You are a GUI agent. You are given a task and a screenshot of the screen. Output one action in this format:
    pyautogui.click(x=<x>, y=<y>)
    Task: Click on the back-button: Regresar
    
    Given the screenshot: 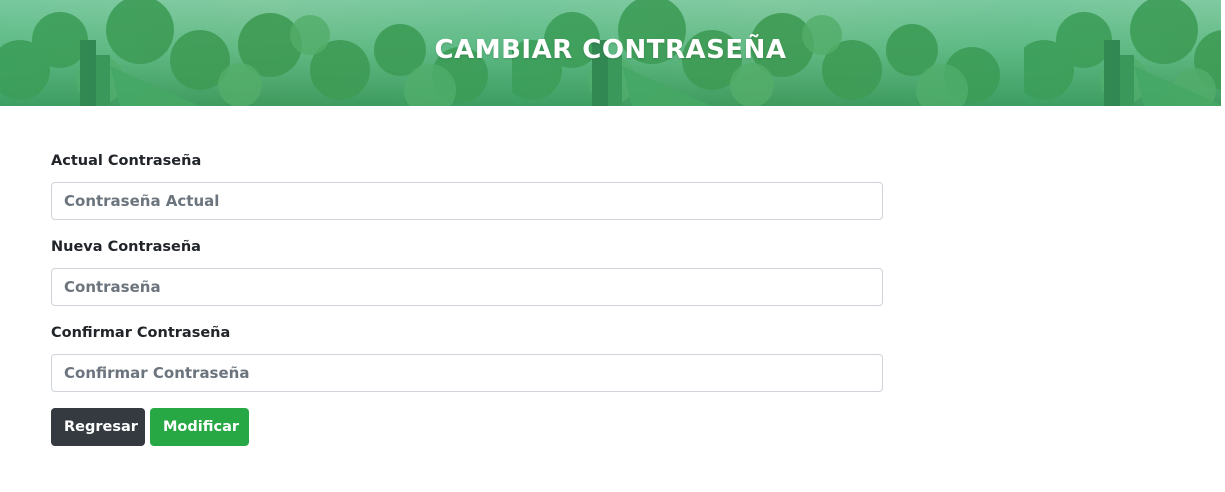 What is the action you would take?
    pyautogui.click(x=98, y=427)
    